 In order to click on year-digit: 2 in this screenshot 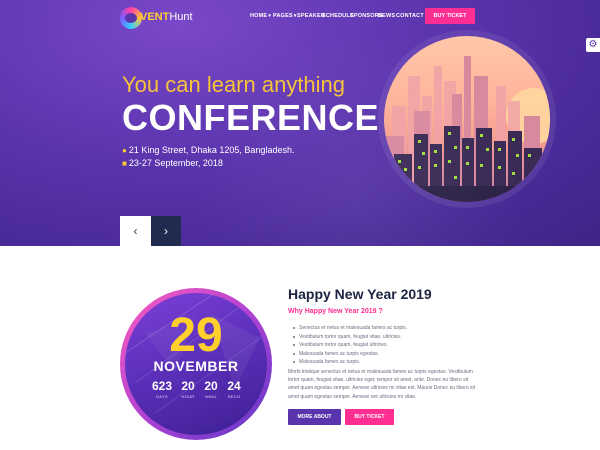, I will do `click(400, 117)`.